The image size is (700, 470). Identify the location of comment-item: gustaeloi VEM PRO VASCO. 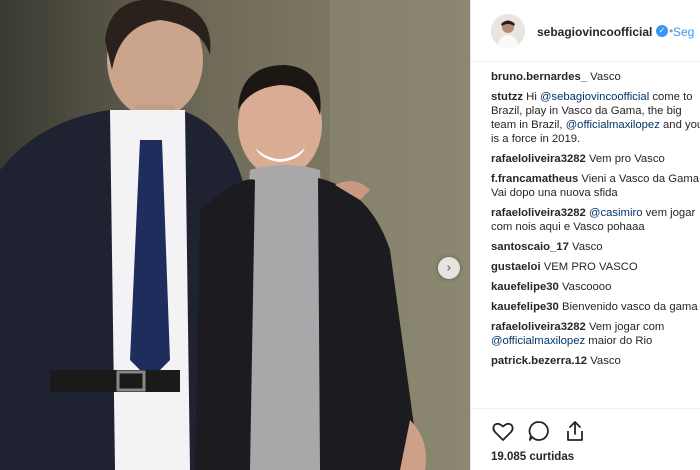
(595, 267).